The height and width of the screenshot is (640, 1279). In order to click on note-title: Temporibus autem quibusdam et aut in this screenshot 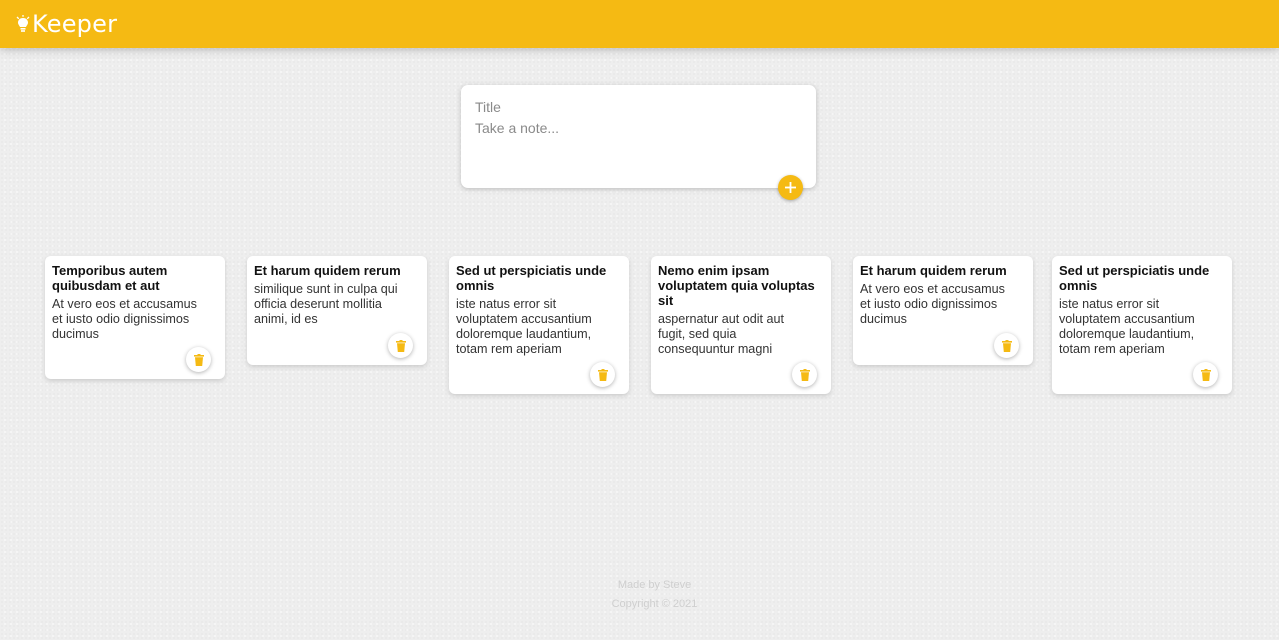, I will do `click(110, 278)`.